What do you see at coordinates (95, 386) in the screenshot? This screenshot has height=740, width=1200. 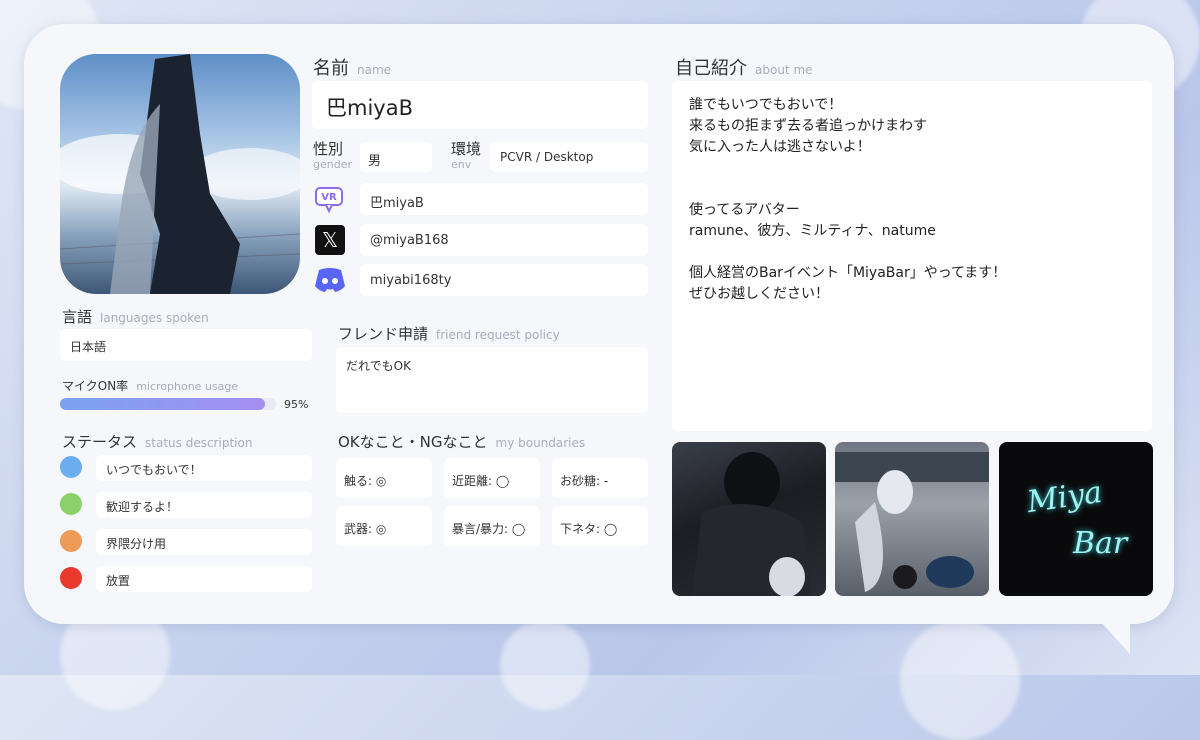 I see `mic-label-text: マイクON率` at bounding box center [95, 386].